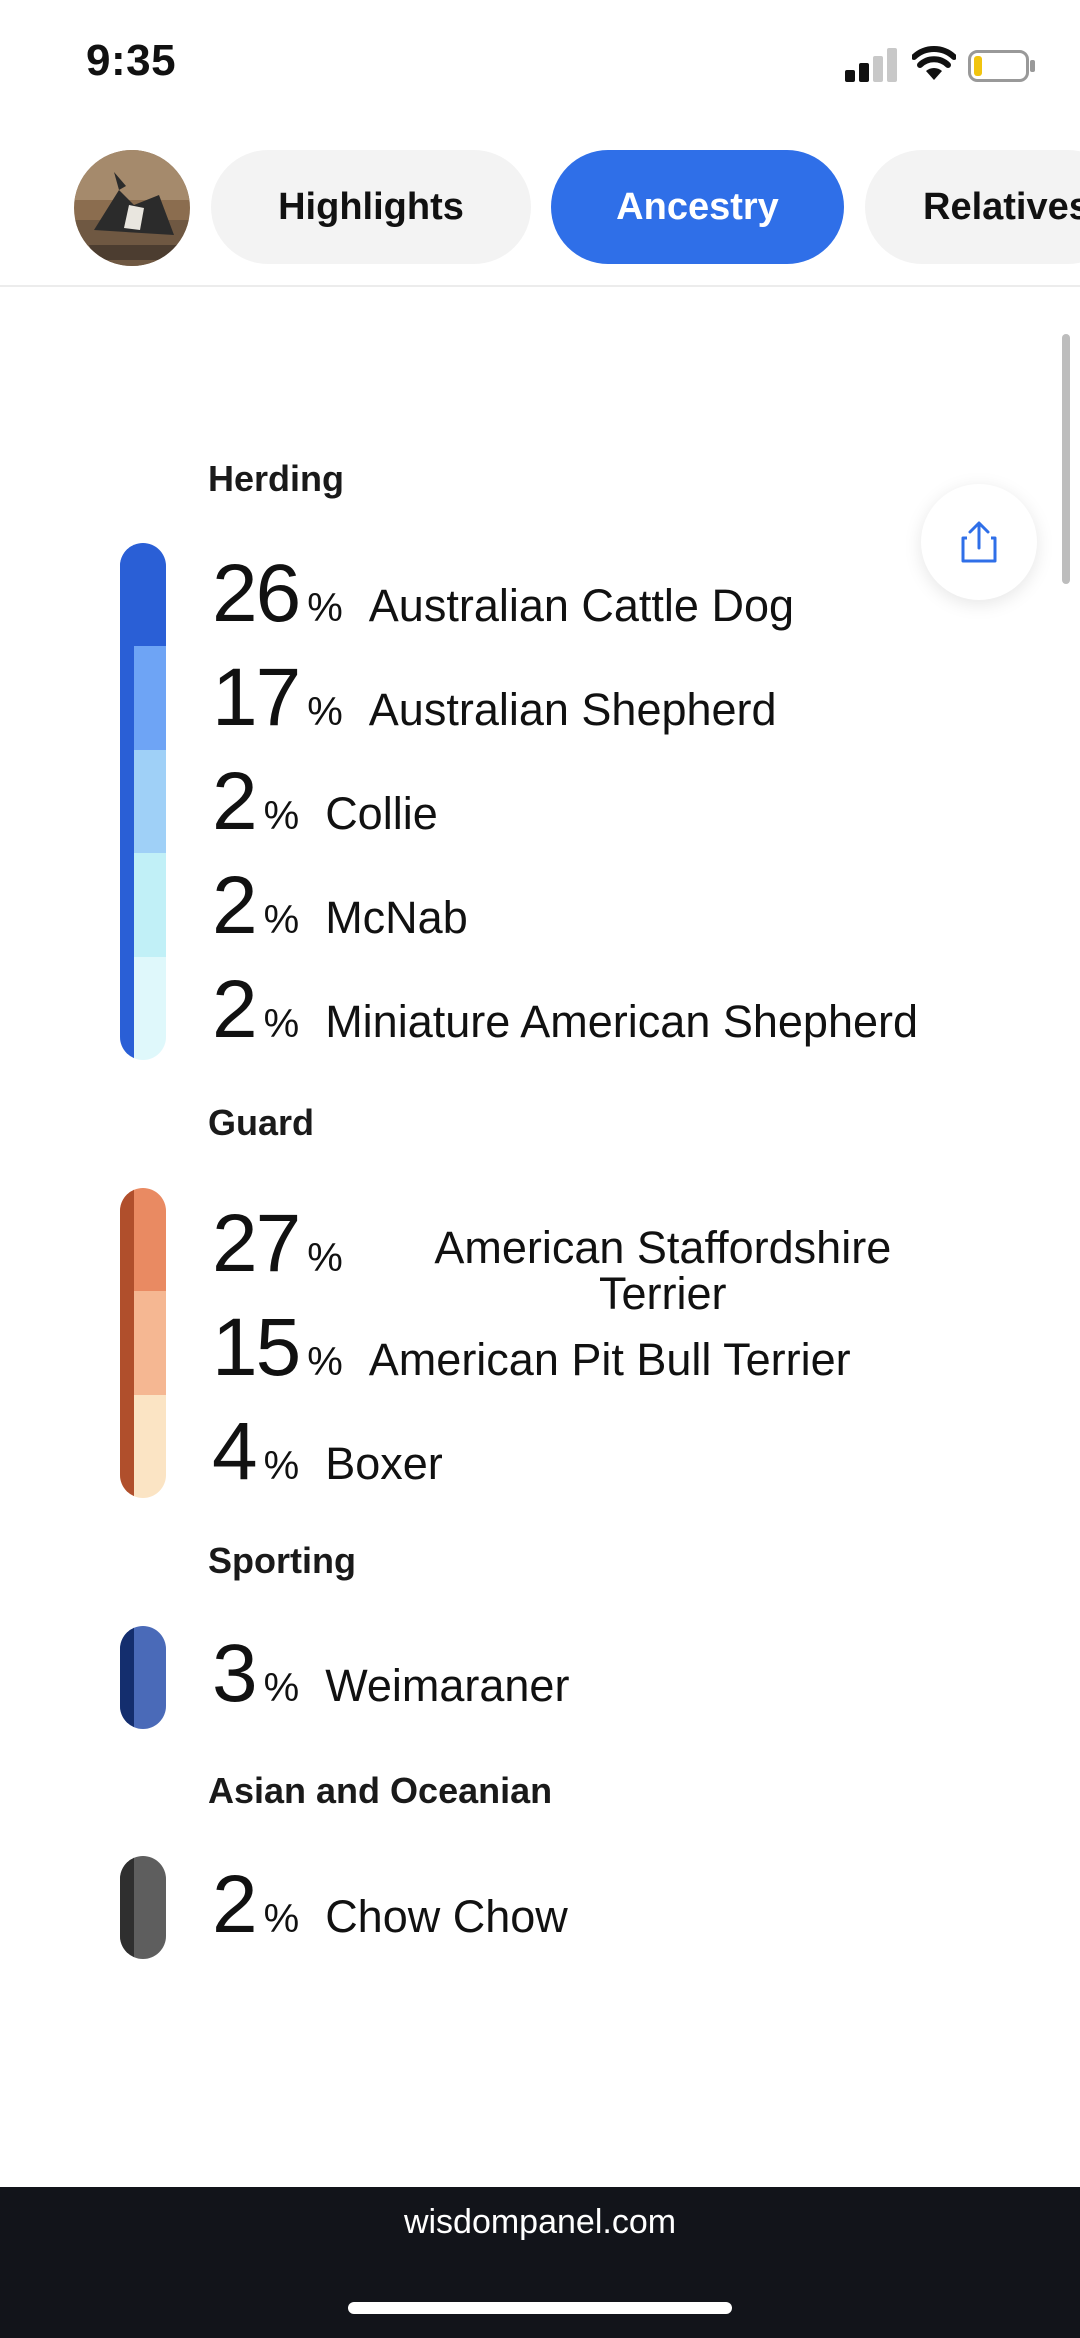 This screenshot has width=1080, height=2338. Describe the element at coordinates (132, 208) in the screenshot. I see `dog-avatar` at that location.